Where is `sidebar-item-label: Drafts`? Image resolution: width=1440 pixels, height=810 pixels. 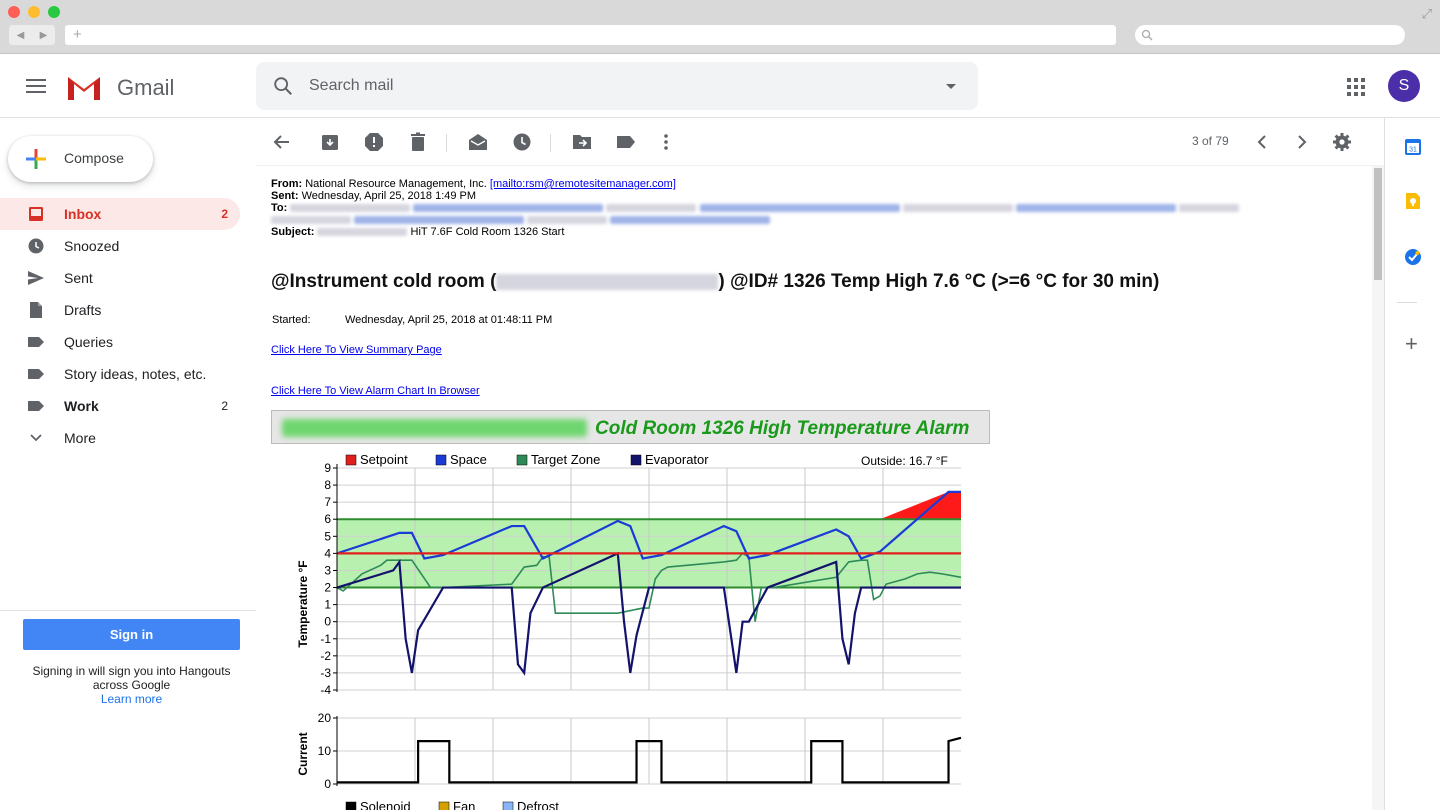
sidebar-item-label: Drafts is located at coordinates (83, 310).